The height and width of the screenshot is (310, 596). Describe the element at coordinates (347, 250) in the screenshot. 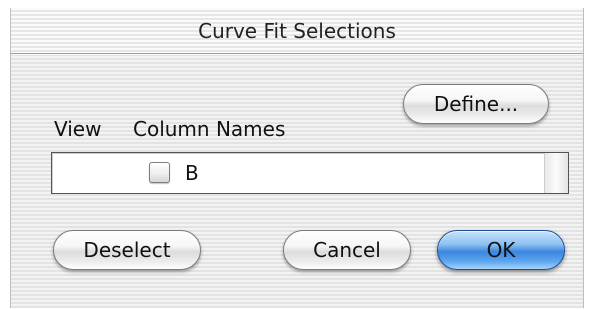

I see `cancel-button: Cancel` at that location.